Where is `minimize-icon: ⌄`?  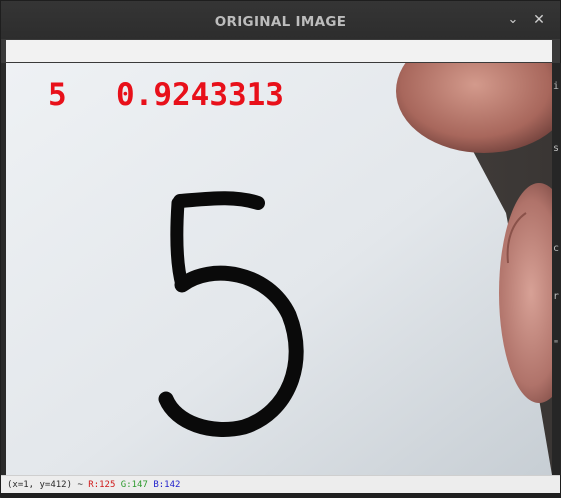
minimize-icon: ⌄ is located at coordinates (513, 20).